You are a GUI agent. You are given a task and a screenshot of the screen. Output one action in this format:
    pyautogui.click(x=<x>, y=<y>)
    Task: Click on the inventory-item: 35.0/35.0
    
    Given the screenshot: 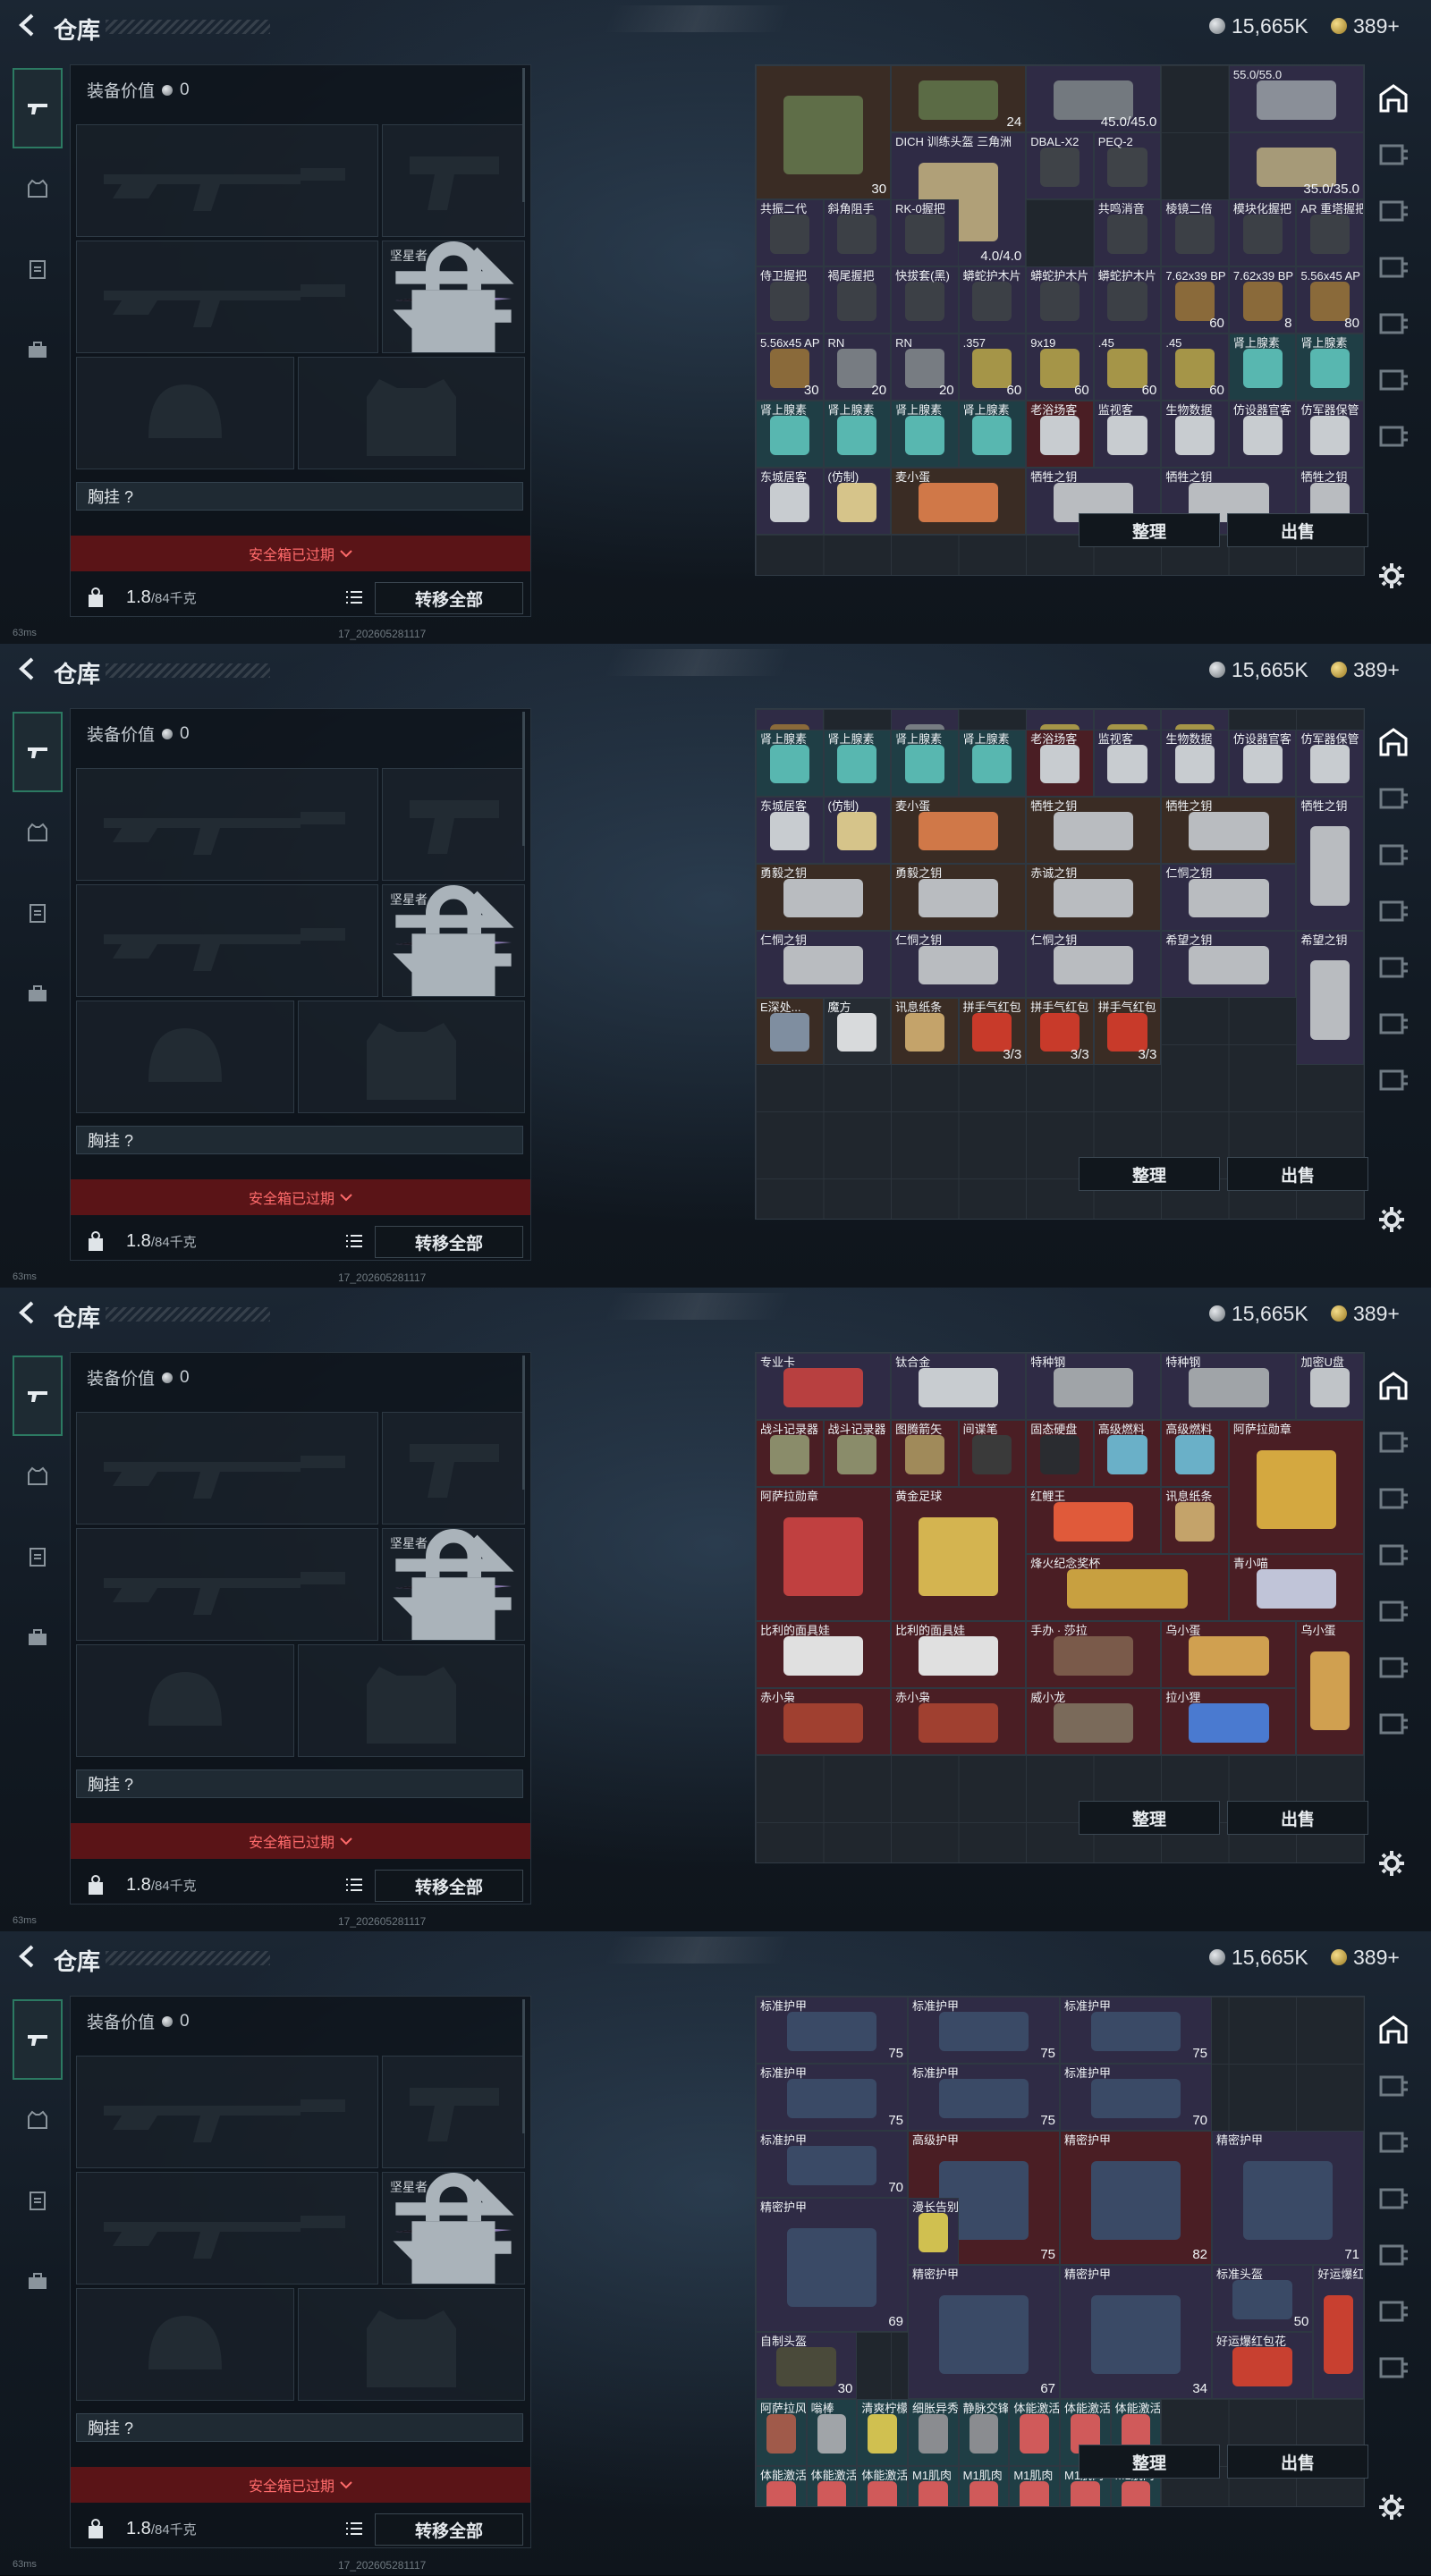 What is the action you would take?
    pyautogui.click(x=1296, y=165)
    